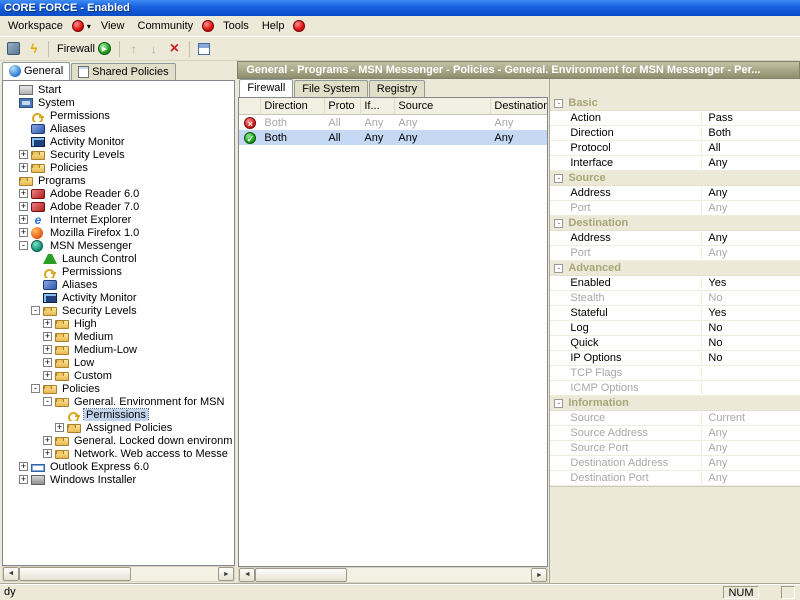 This screenshot has width=800, height=600. What do you see at coordinates (675, 343) in the screenshot?
I see `property-row: Quick No` at bounding box center [675, 343].